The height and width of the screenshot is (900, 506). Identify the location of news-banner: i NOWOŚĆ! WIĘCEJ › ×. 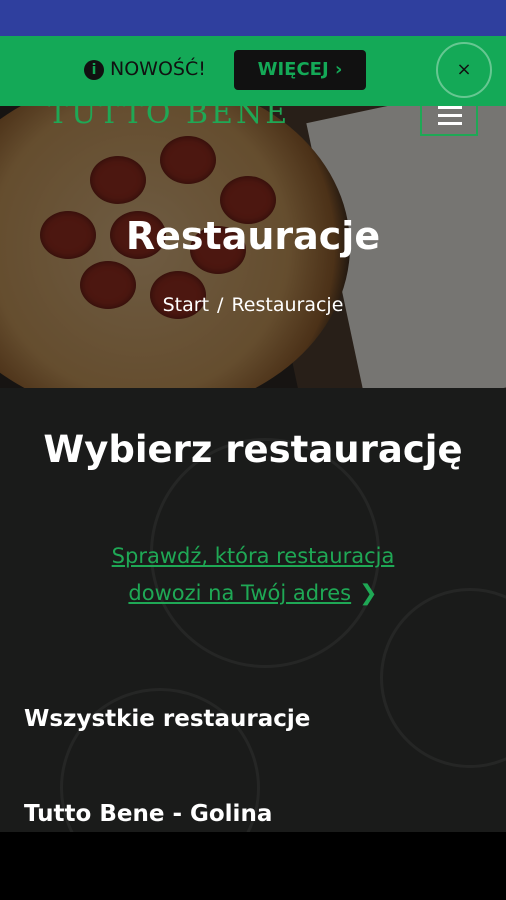
(253, 71).